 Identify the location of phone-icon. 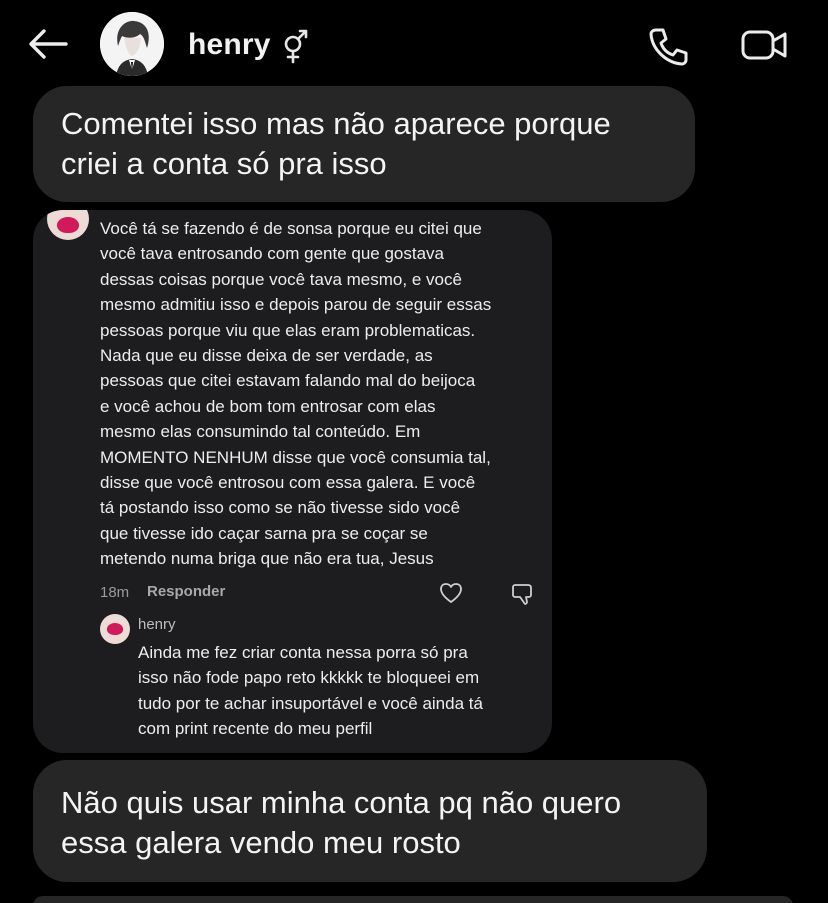
(668, 46).